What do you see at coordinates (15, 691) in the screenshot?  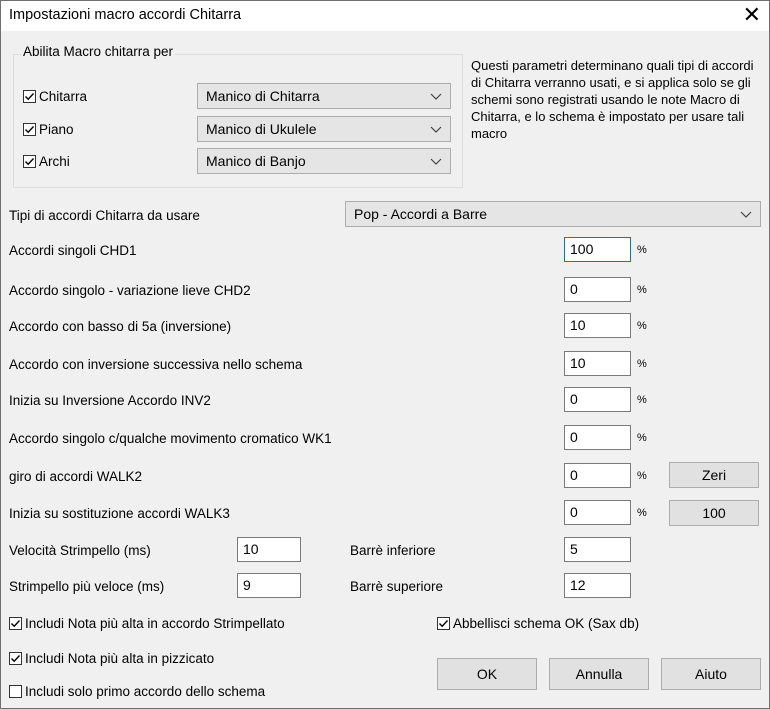 I see `checkbox-square` at bounding box center [15, 691].